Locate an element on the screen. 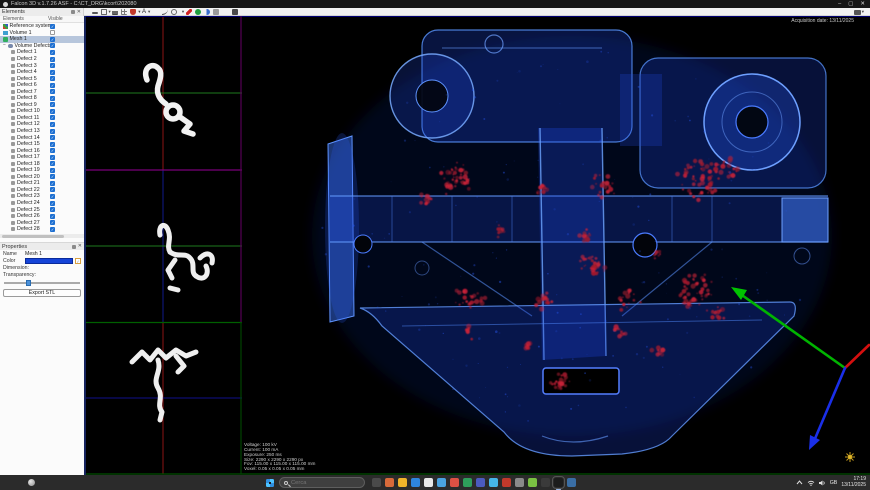 This screenshot has width=870, height=490. export-stl-button: Export STL is located at coordinates (42, 293).